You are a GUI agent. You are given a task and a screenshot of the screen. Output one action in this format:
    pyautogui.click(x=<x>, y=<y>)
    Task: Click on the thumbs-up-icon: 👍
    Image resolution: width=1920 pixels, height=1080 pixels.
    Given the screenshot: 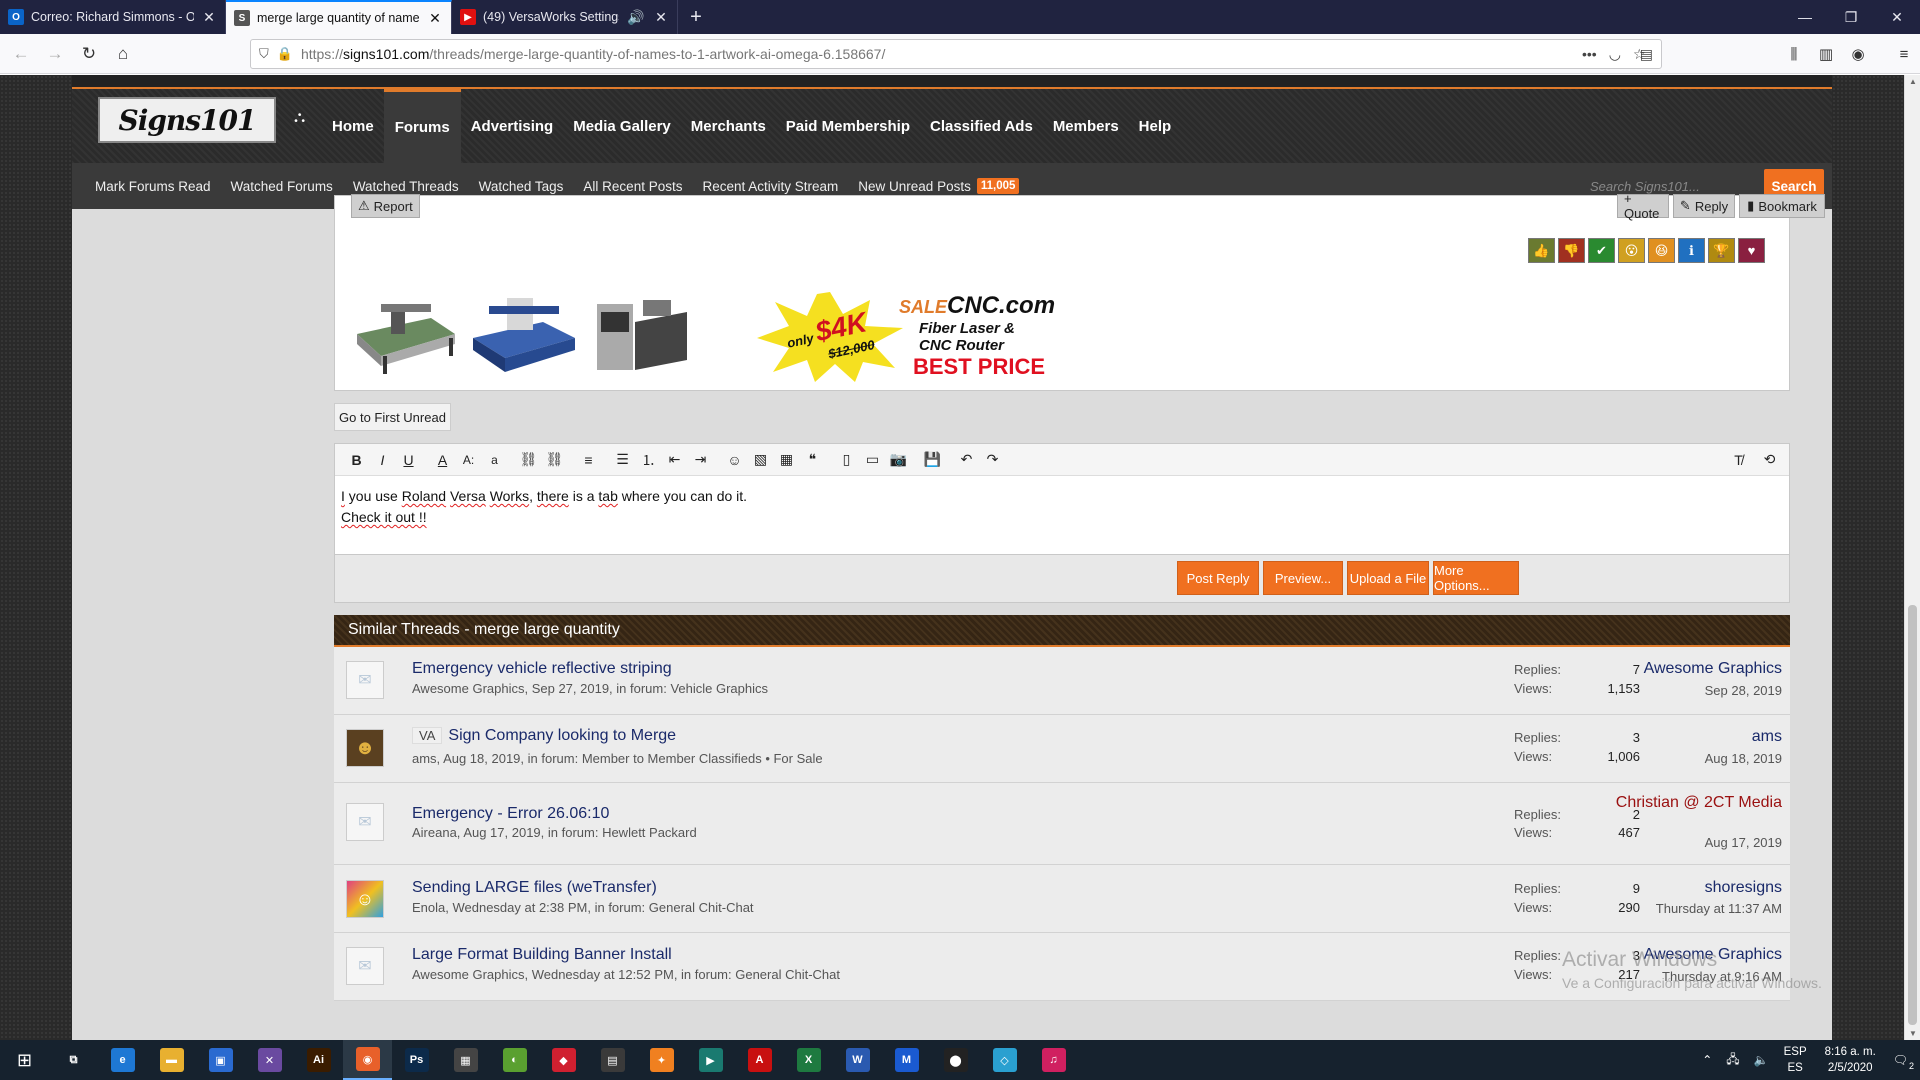 What is the action you would take?
    pyautogui.click(x=1541, y=250)
    